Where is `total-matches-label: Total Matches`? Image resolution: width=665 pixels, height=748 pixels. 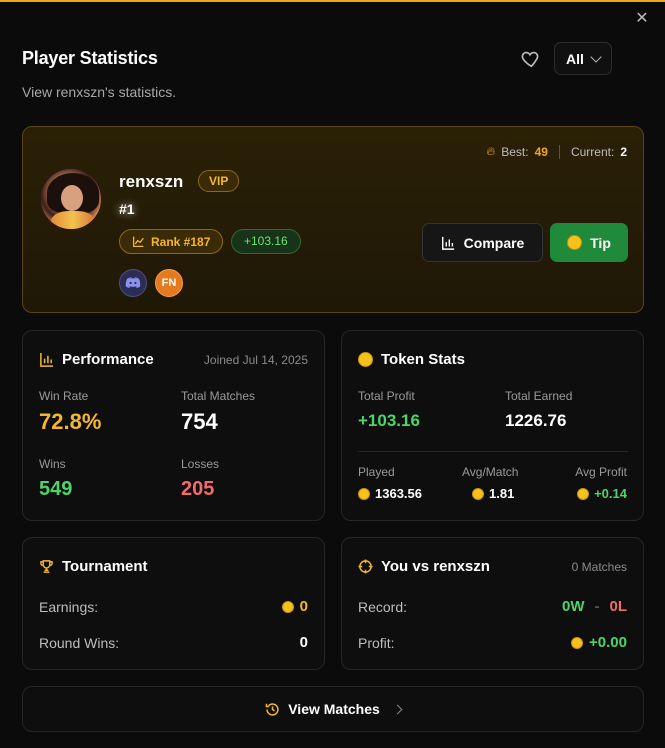
total-matches-label: Total Matches is located at coordinates (218, 396).